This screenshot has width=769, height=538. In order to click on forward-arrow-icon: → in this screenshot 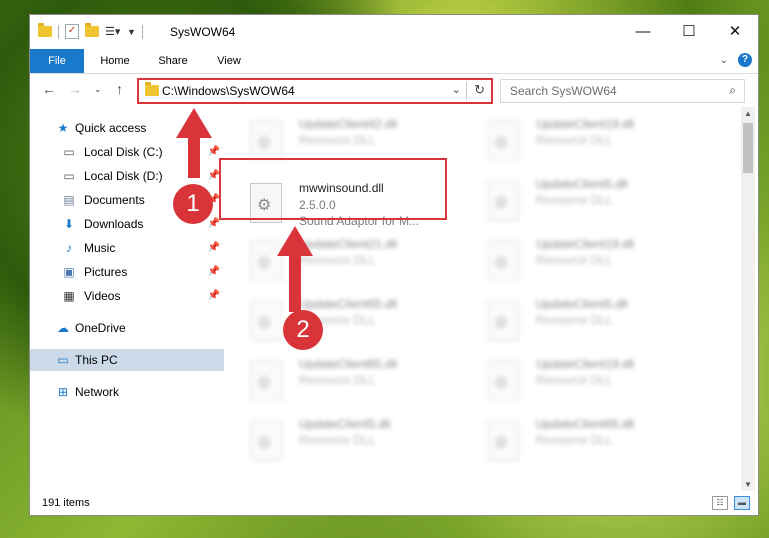, I will do `click(75, 89)`.